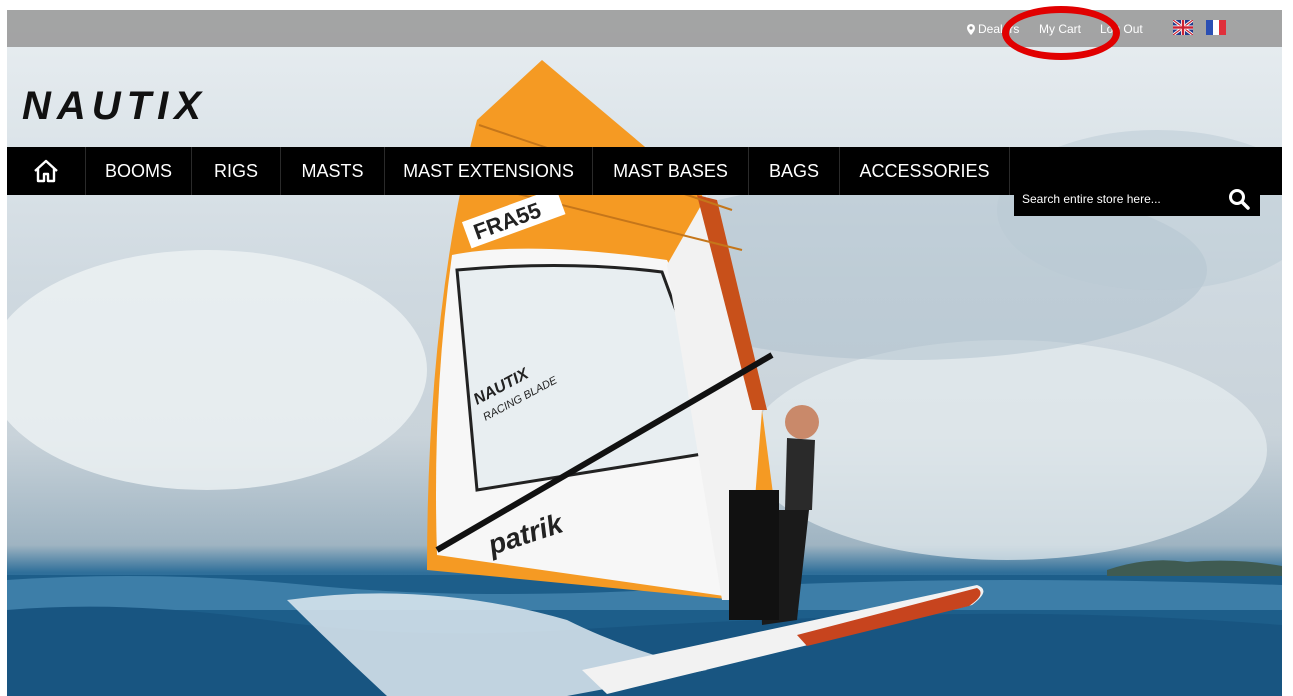 This screenshot has width=1293, height=696. Describe the element at coordinates (671, 171) in the screenshot. I see `nav-mast-bases: MAST BASES` at that location.